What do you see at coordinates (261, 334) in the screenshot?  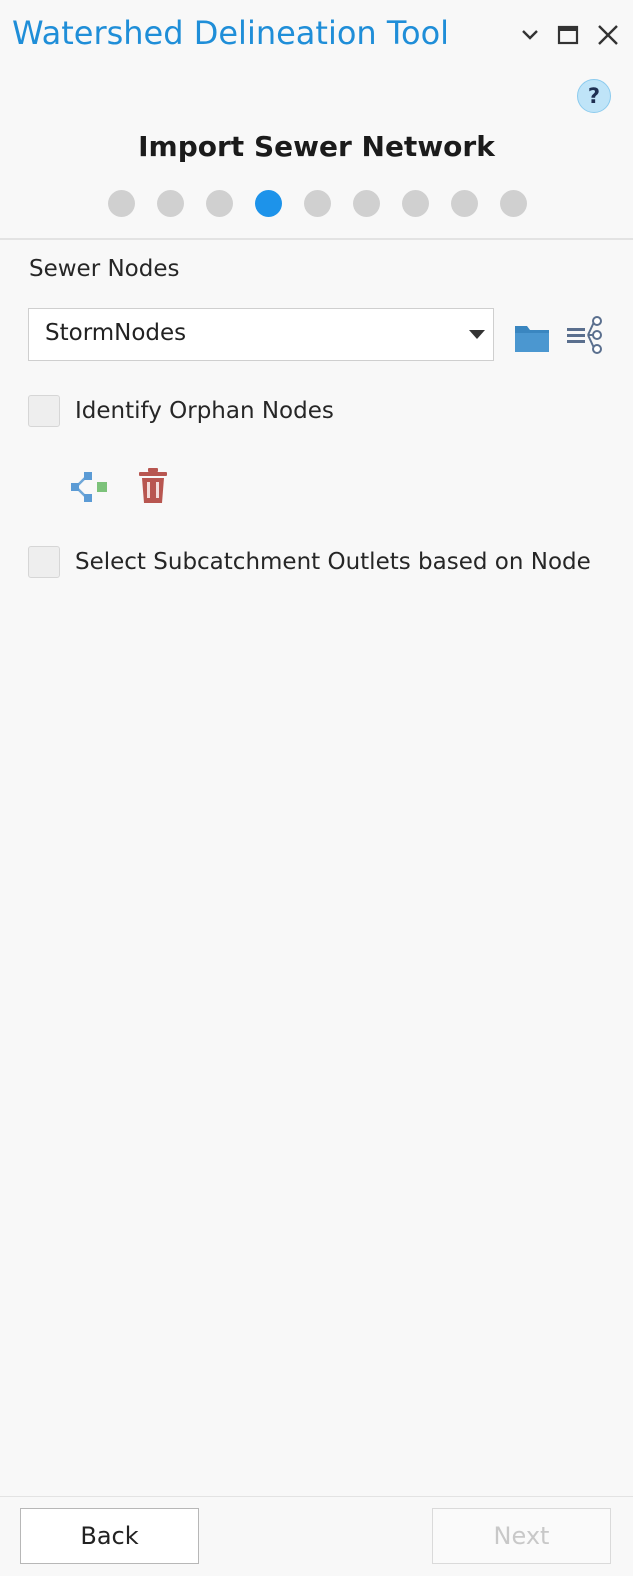 I see `sewer-nodes-dropdown: StormNodes` at bounding box center [261, 334].